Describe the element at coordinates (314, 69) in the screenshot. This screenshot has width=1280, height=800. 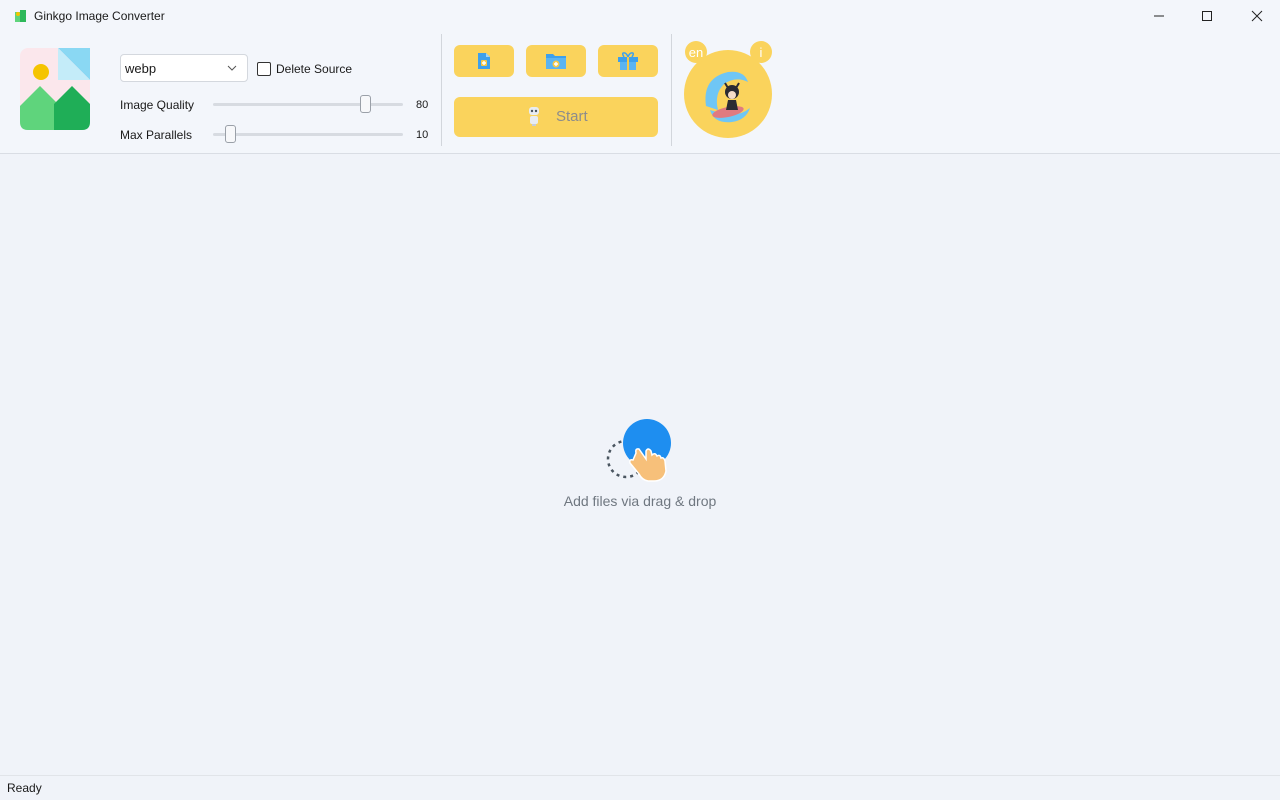
I see `delete-source-label: Delete Source` at that location.